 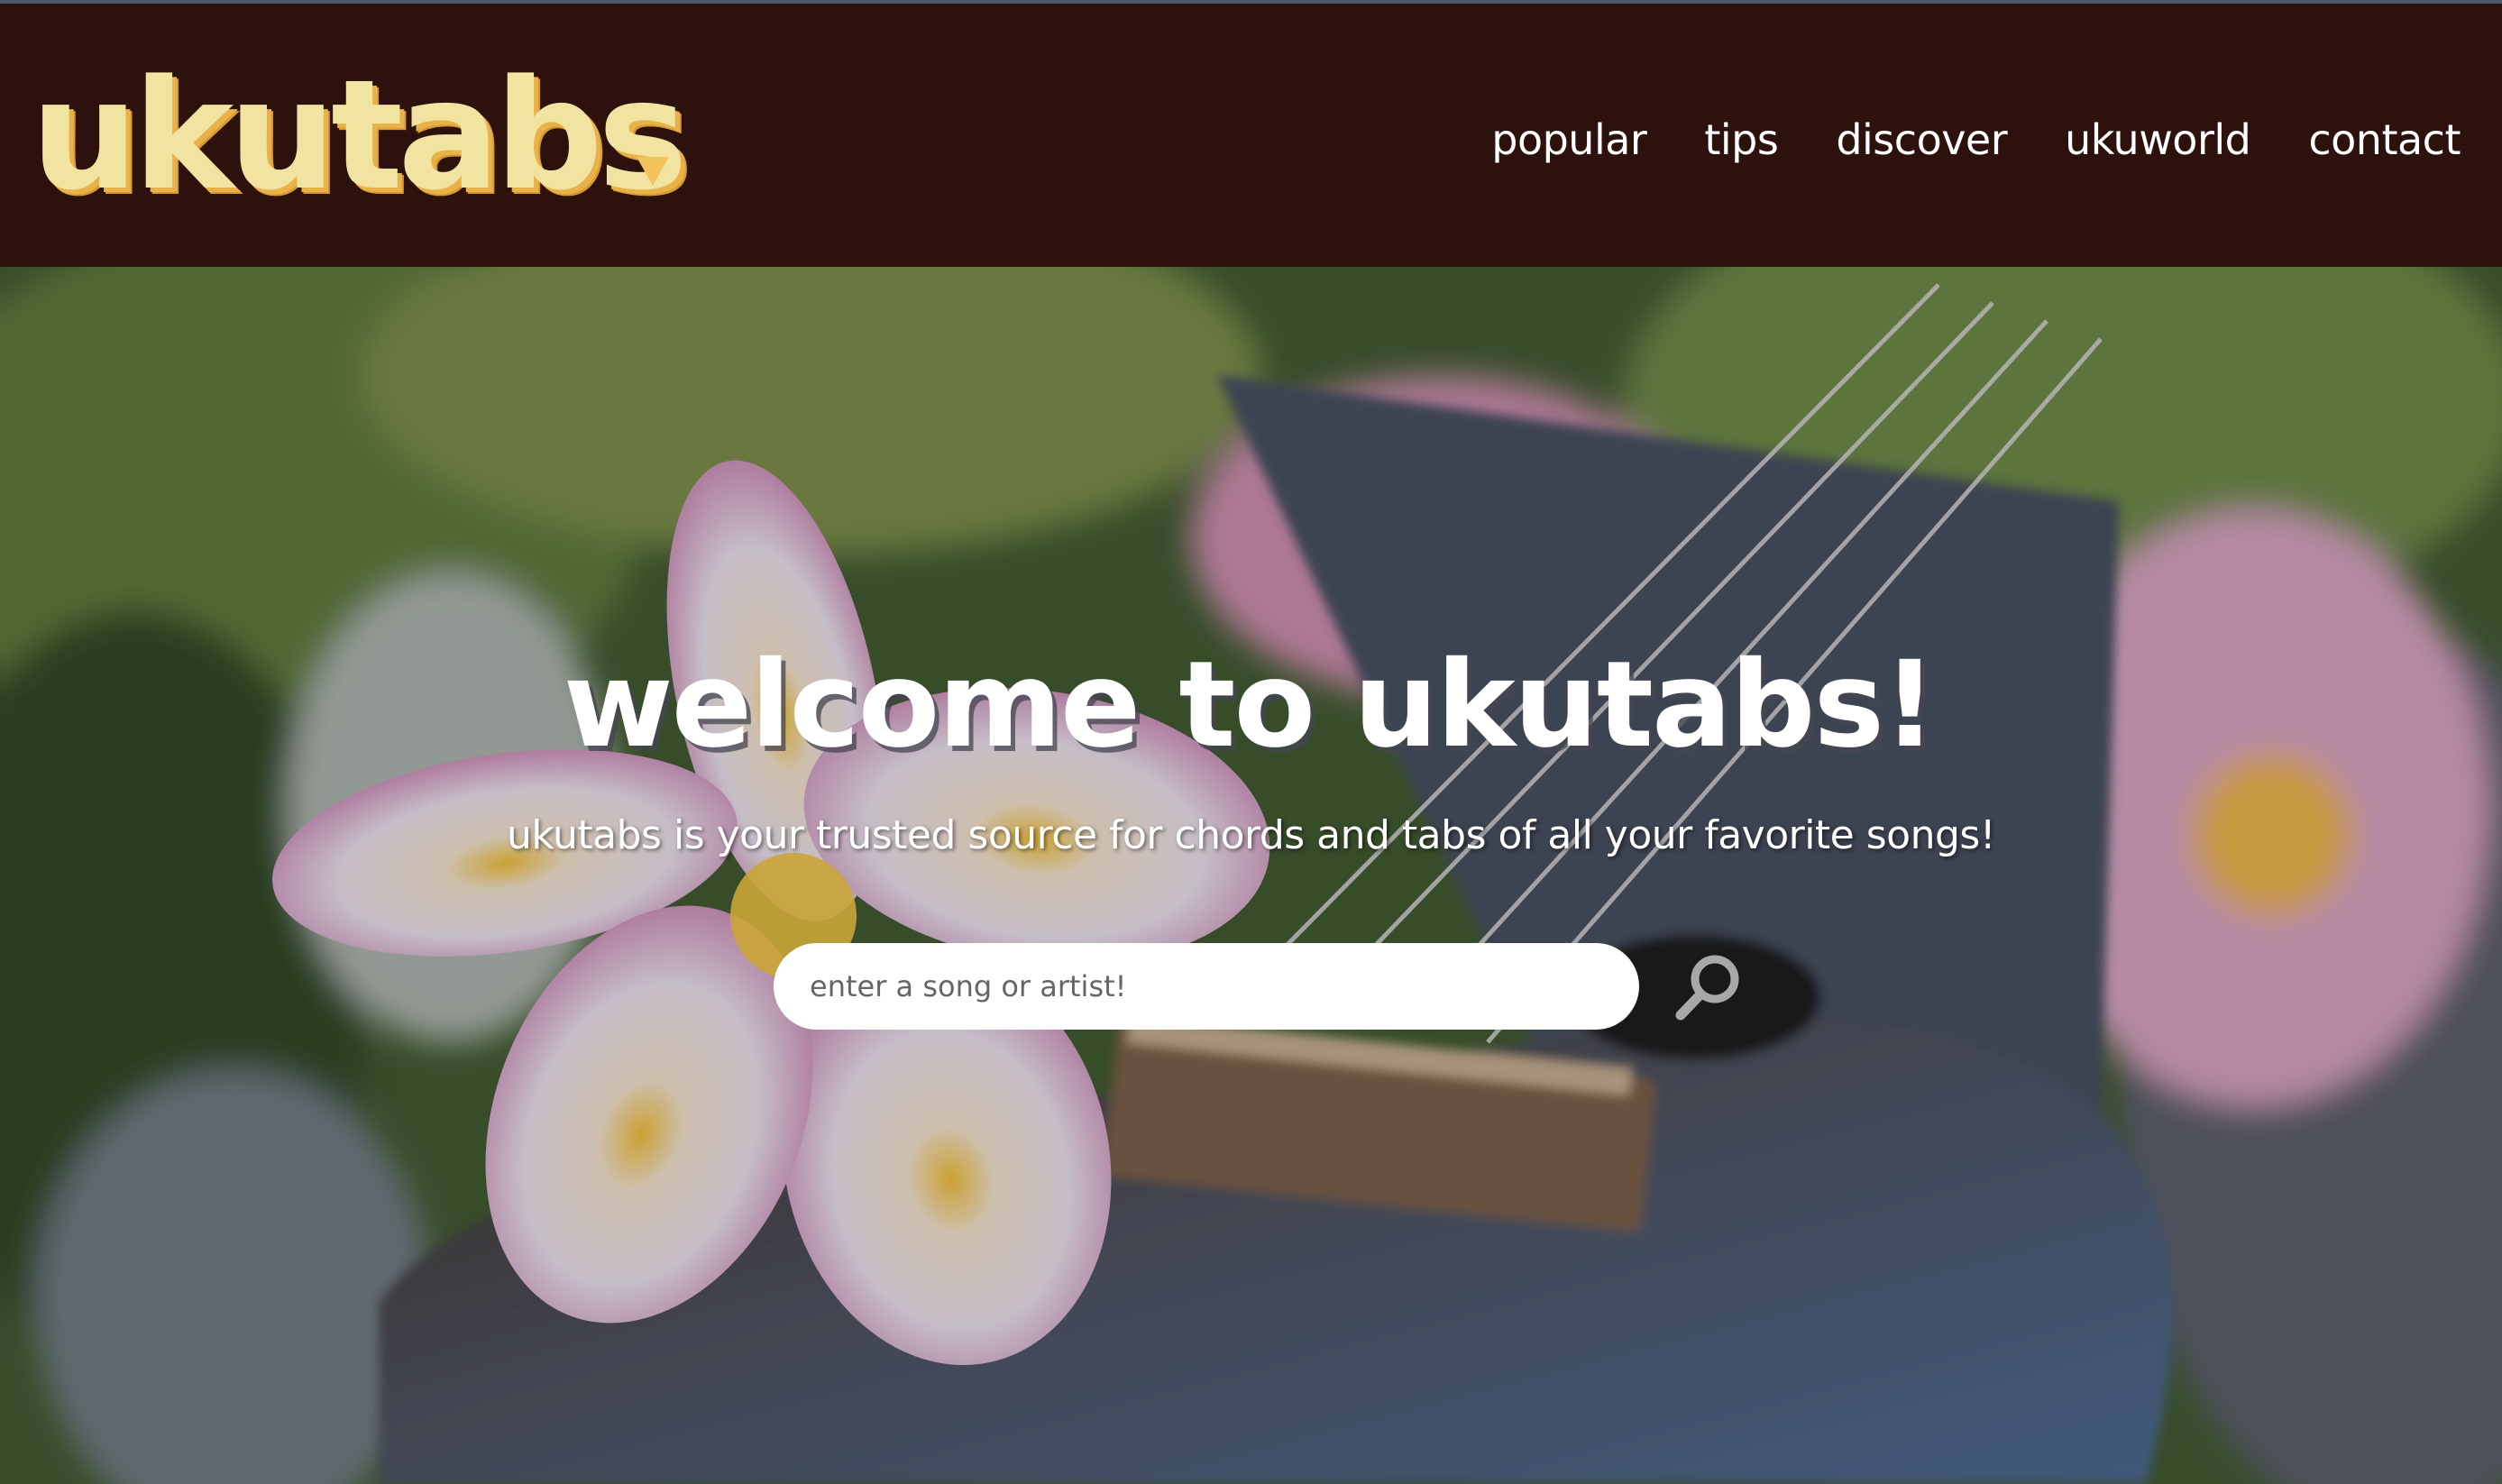 I want to click on nav-ukuworld: ukuworld, so click(x=2158, y=139).